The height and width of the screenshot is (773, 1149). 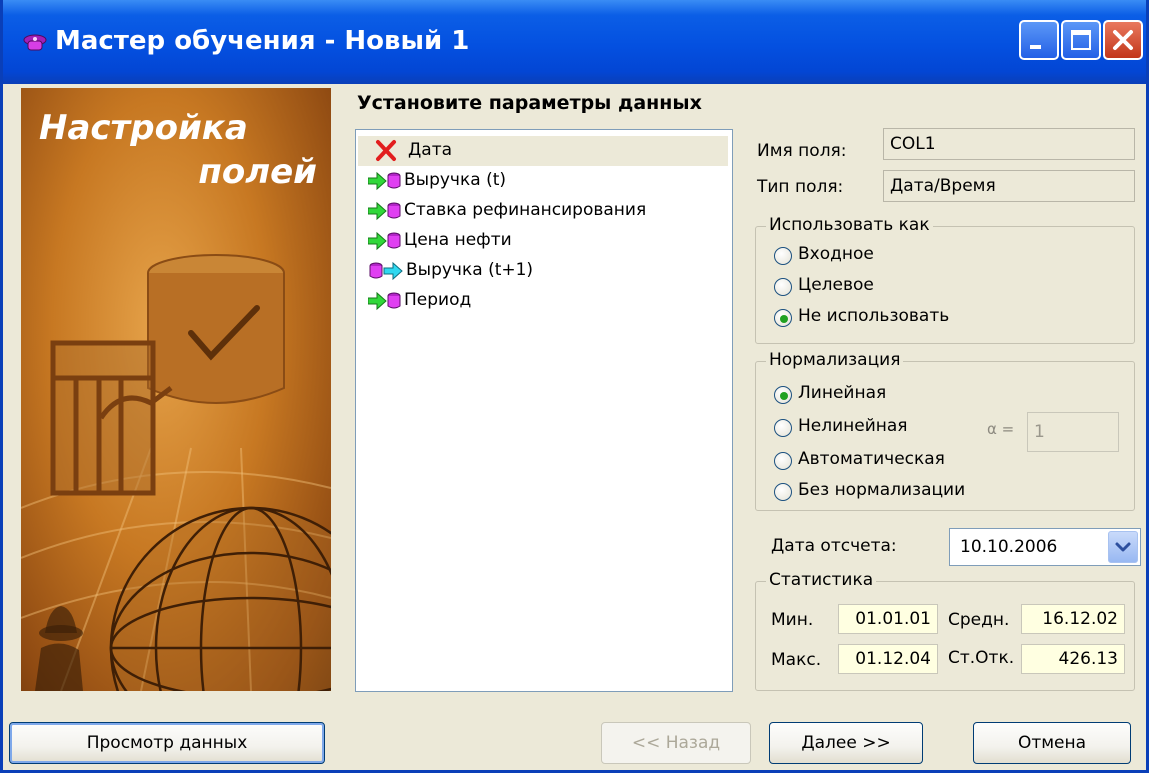 I want to click on field-item-label: Выручка (t+1), so click(x=470, y=270).